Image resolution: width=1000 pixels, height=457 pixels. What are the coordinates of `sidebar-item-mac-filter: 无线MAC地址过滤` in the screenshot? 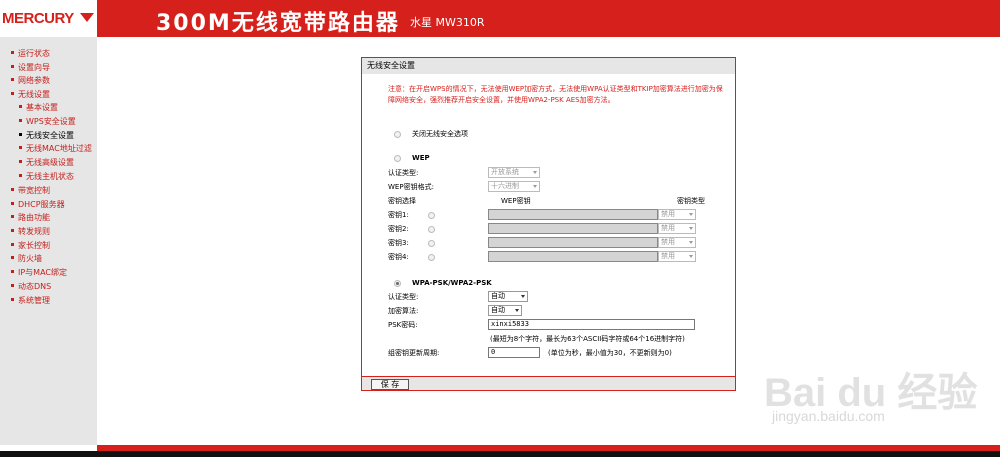 It's located at (55, 149).